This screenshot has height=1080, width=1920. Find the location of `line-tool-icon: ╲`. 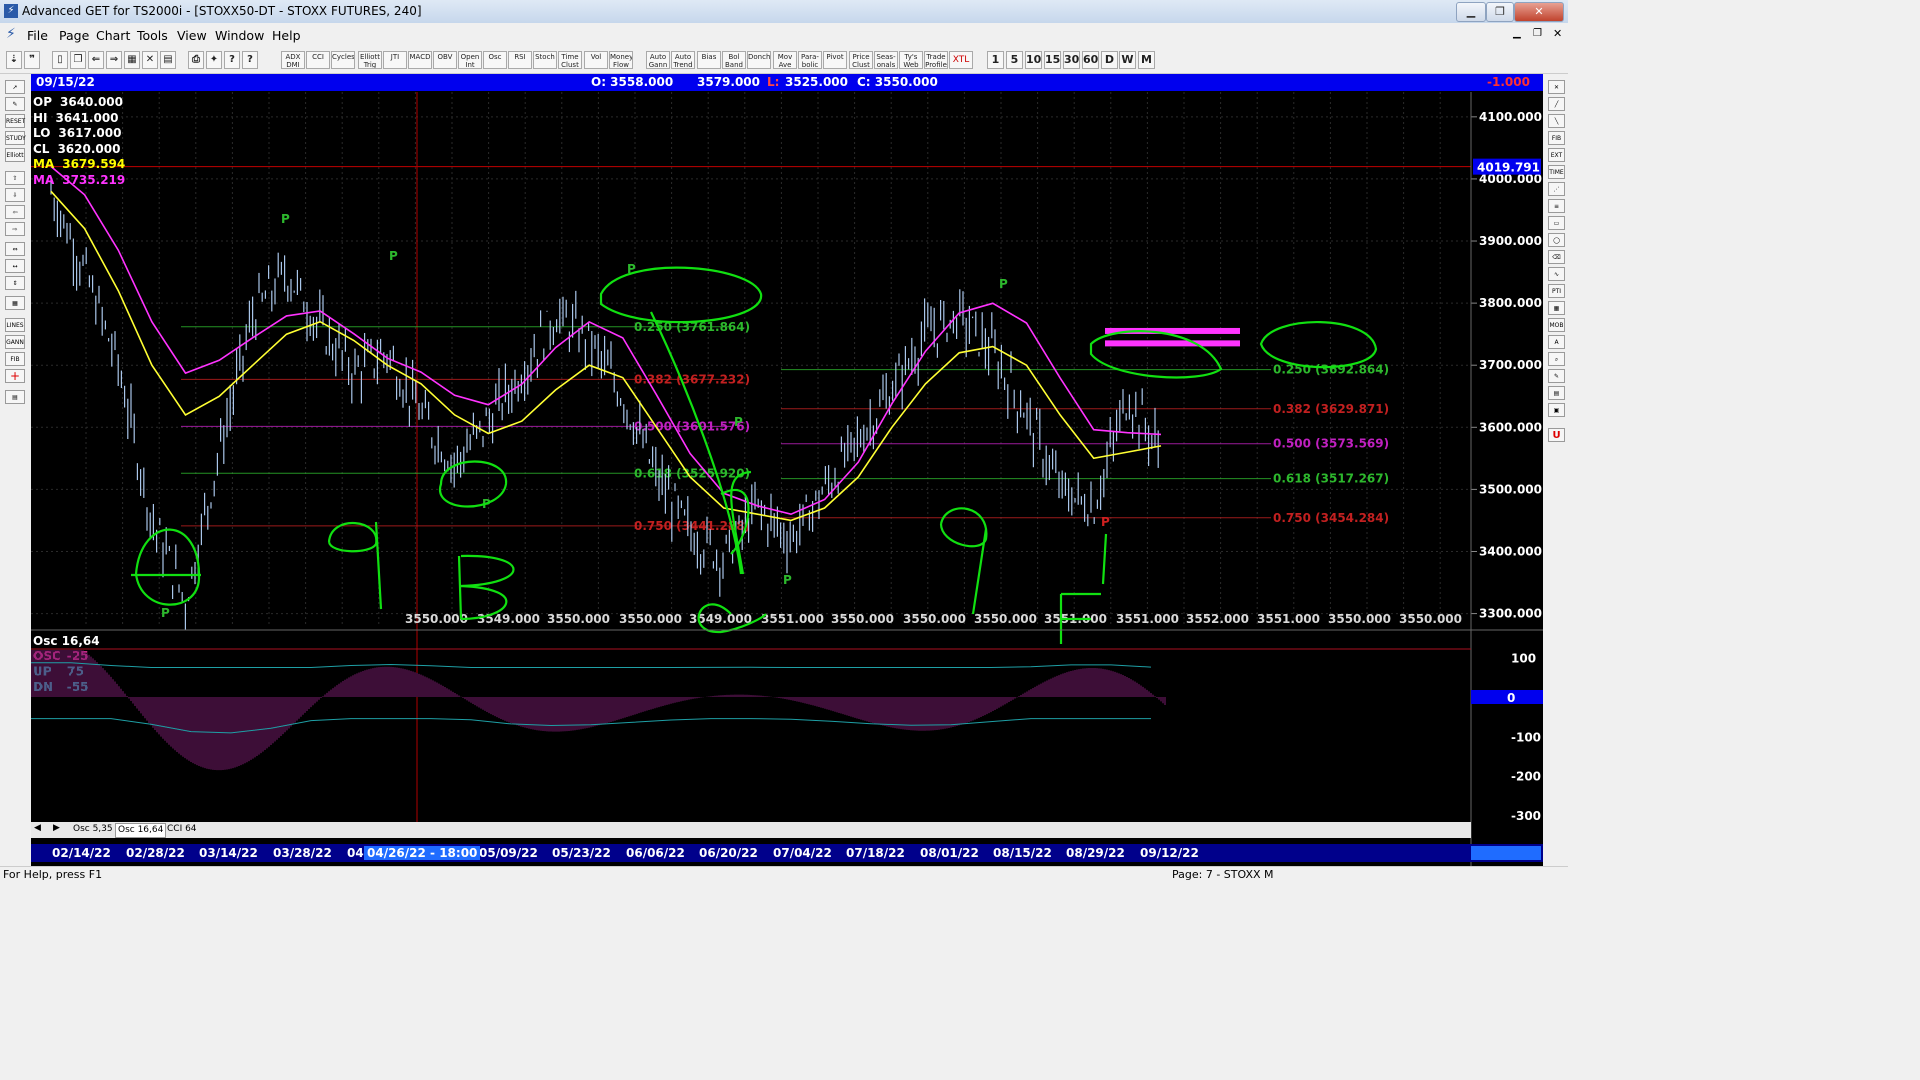

line-tool-icon: ╲ is located at coordinates (1556, 121).